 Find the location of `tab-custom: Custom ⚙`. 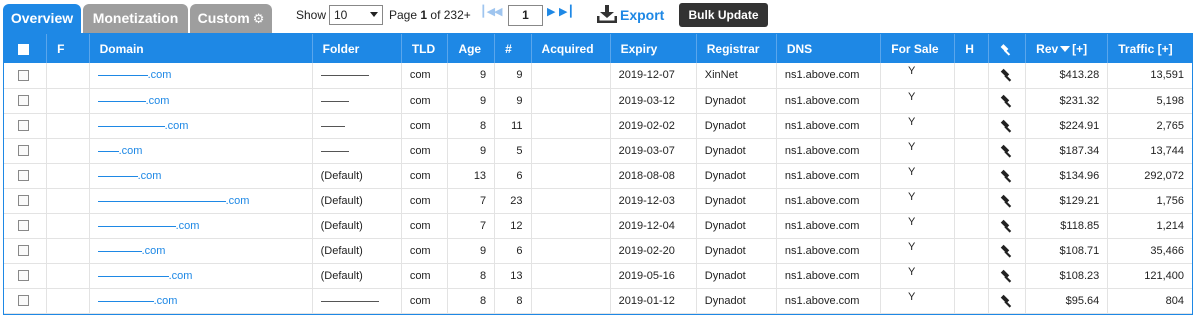

tab-custom: Custom ⚙ is located at coordinates (231, 18).